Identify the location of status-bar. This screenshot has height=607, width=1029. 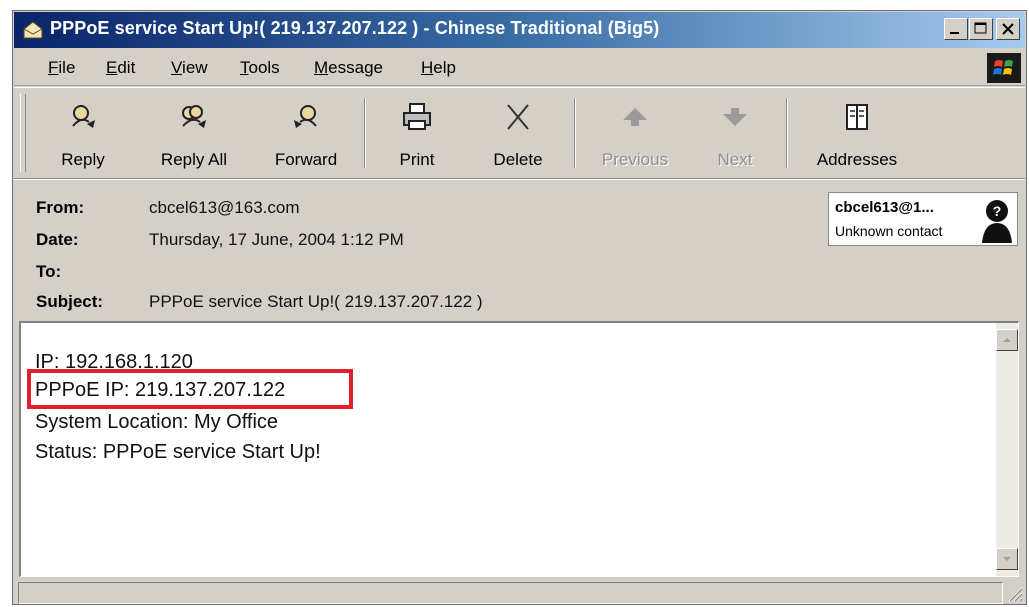
(519, 591).